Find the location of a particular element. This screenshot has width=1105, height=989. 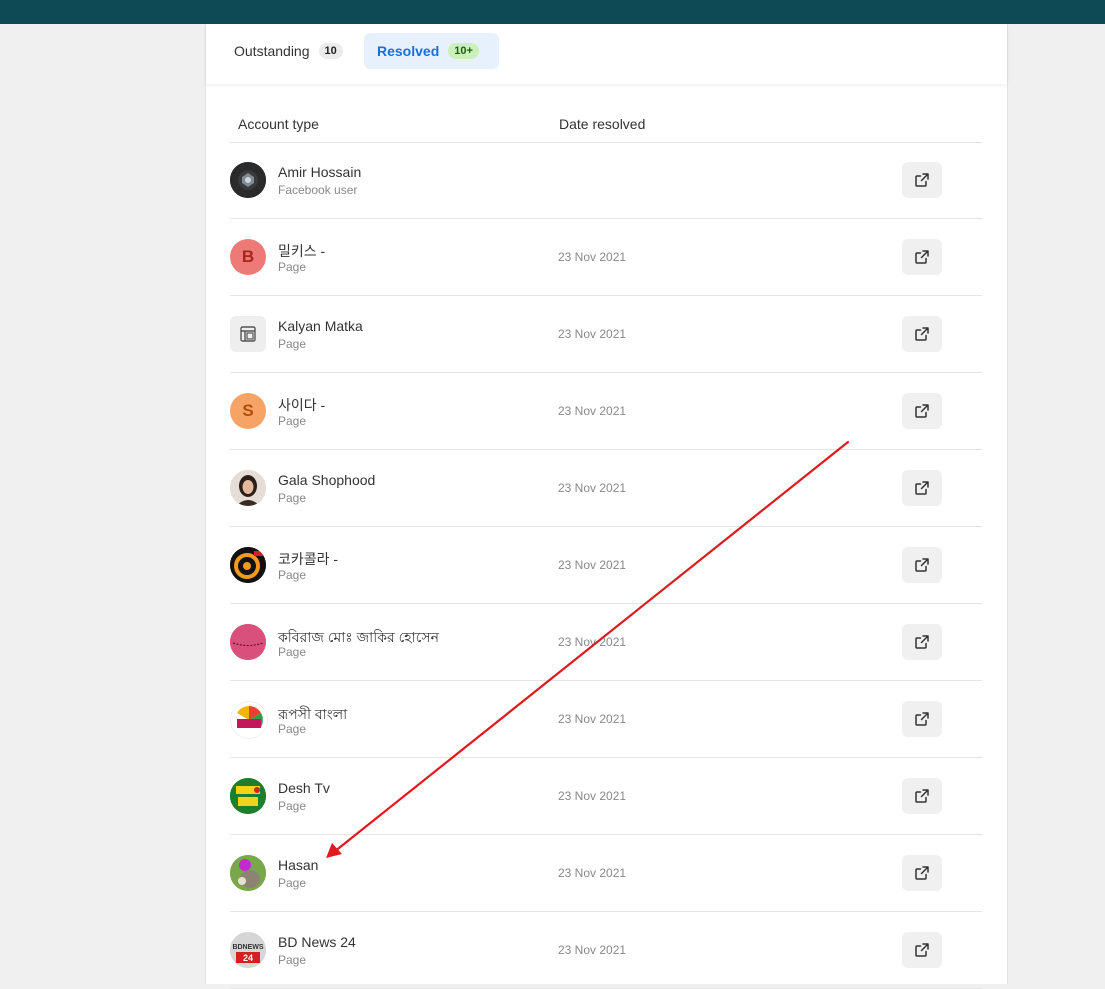

avatar: B is located at coordinates (248, 257).